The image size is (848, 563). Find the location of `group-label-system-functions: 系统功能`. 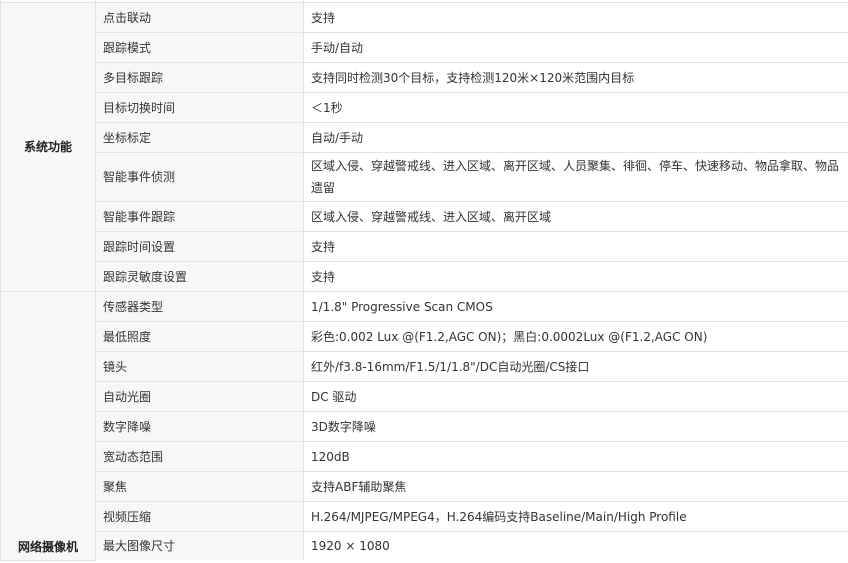

group-label-system-functions: 系统功能 is located at coordinates (48, 147).